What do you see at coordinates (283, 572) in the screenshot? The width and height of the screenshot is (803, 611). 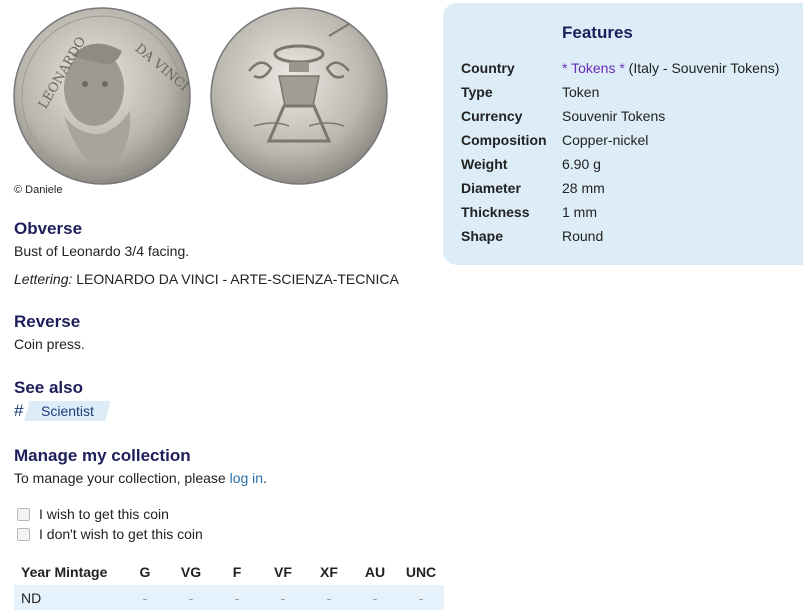 I see `header-vf: VF` at bounding box center [283, 572].